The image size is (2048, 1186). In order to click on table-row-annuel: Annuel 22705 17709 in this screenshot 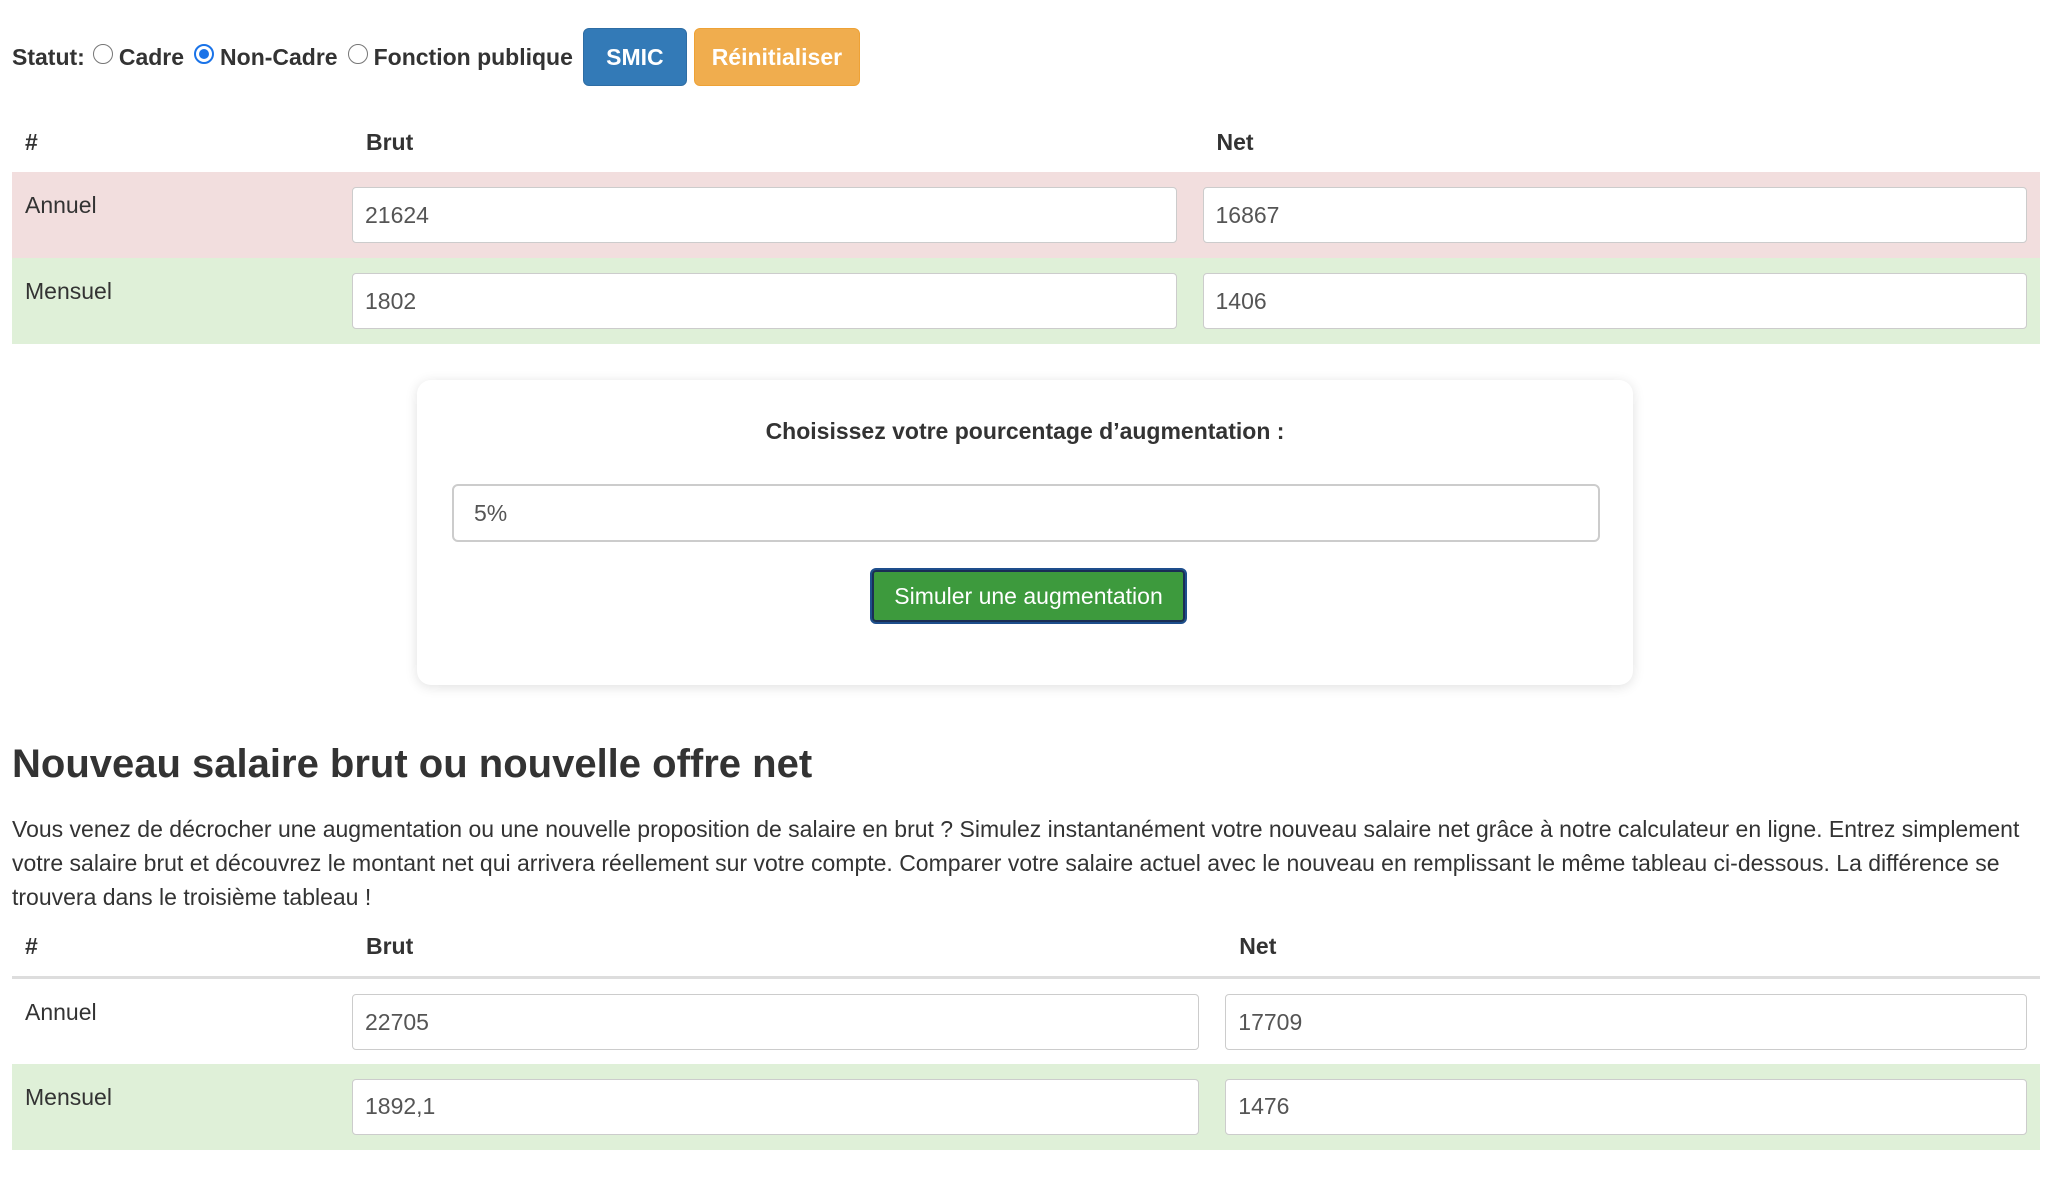, I will do `click(1026, 1021)`.